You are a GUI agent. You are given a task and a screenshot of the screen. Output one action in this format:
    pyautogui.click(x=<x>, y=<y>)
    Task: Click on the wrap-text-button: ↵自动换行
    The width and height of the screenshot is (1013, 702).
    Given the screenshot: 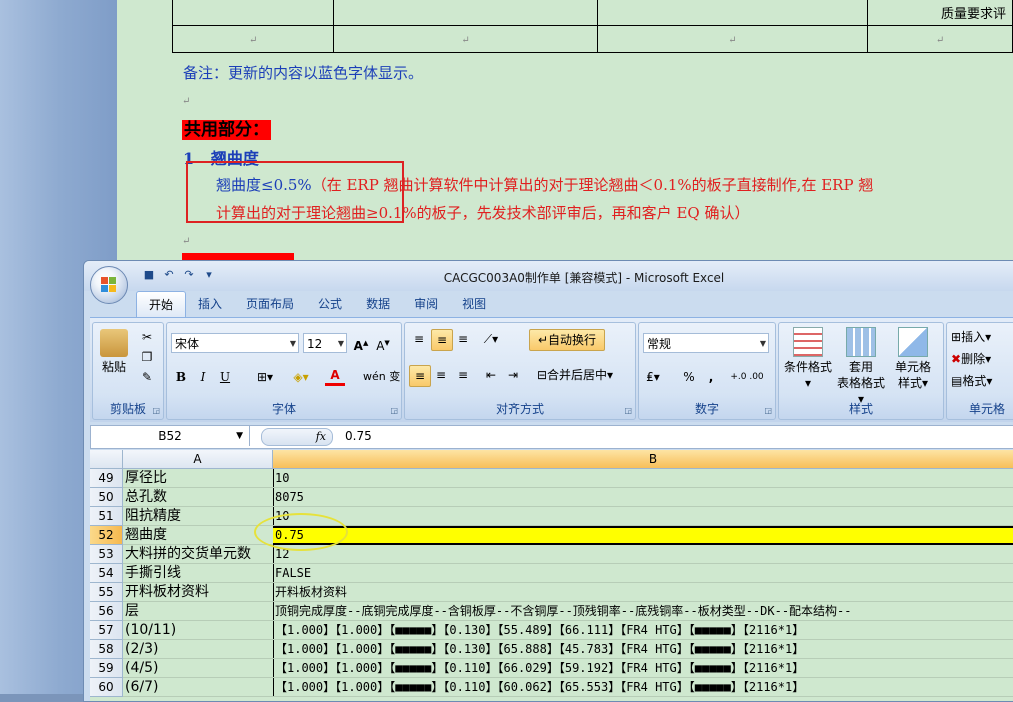 What is the action you would take?
    pyautogui.click(x=567, y=340)
    